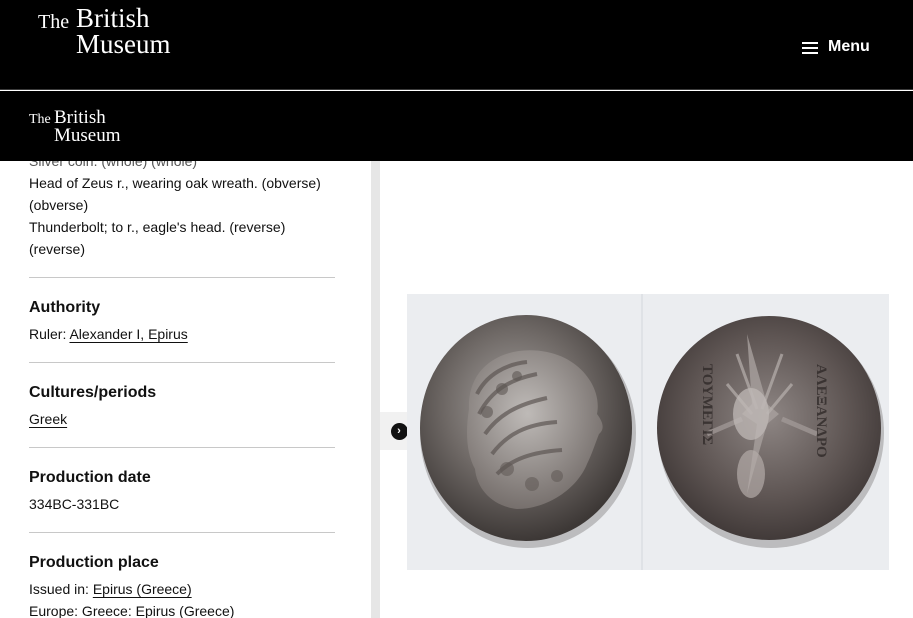  What do you see at coordinates (74, 504) in the screenshot?
I see `production-date-value: 334BC-331BC` at bounding box center [74, 504].